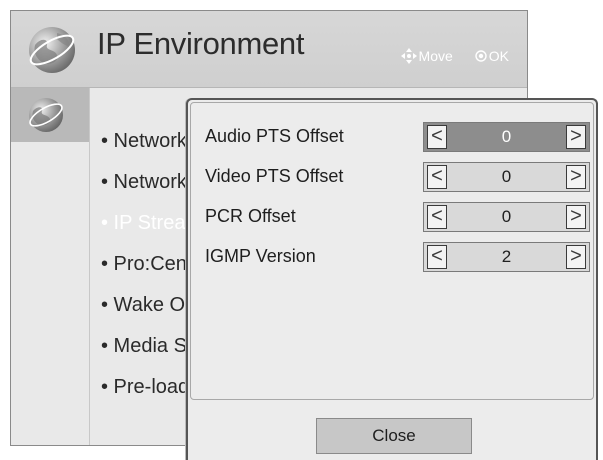  What do you see at coordinates (50, 266) in the screenshot?
I see `sidebar` at bounding box center [50, 266].